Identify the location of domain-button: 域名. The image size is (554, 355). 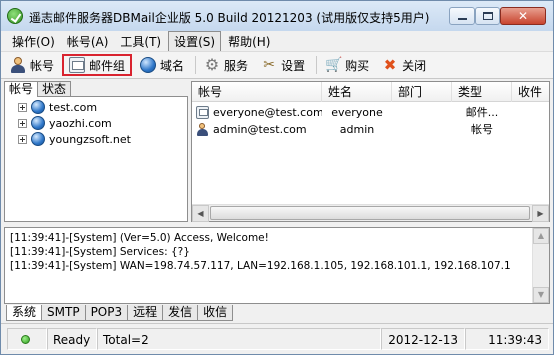
(162, 65).